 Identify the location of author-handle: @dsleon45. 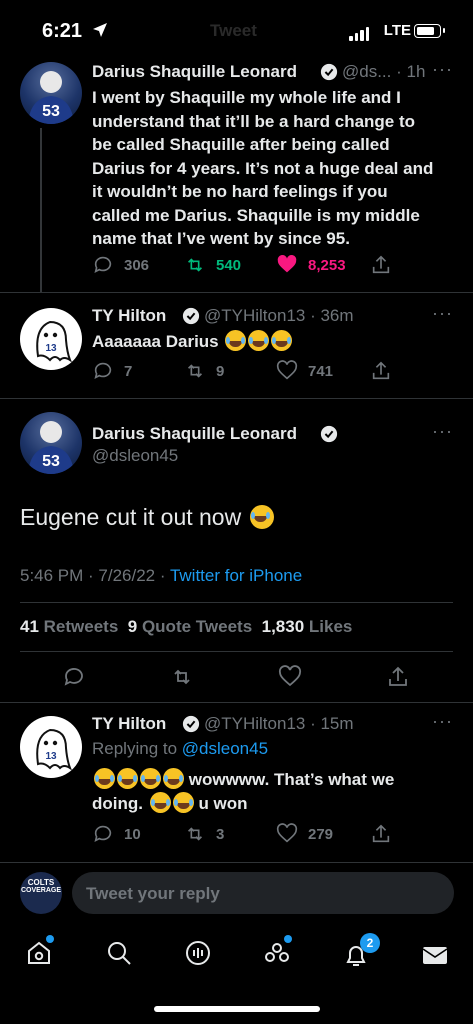
(135, 456).